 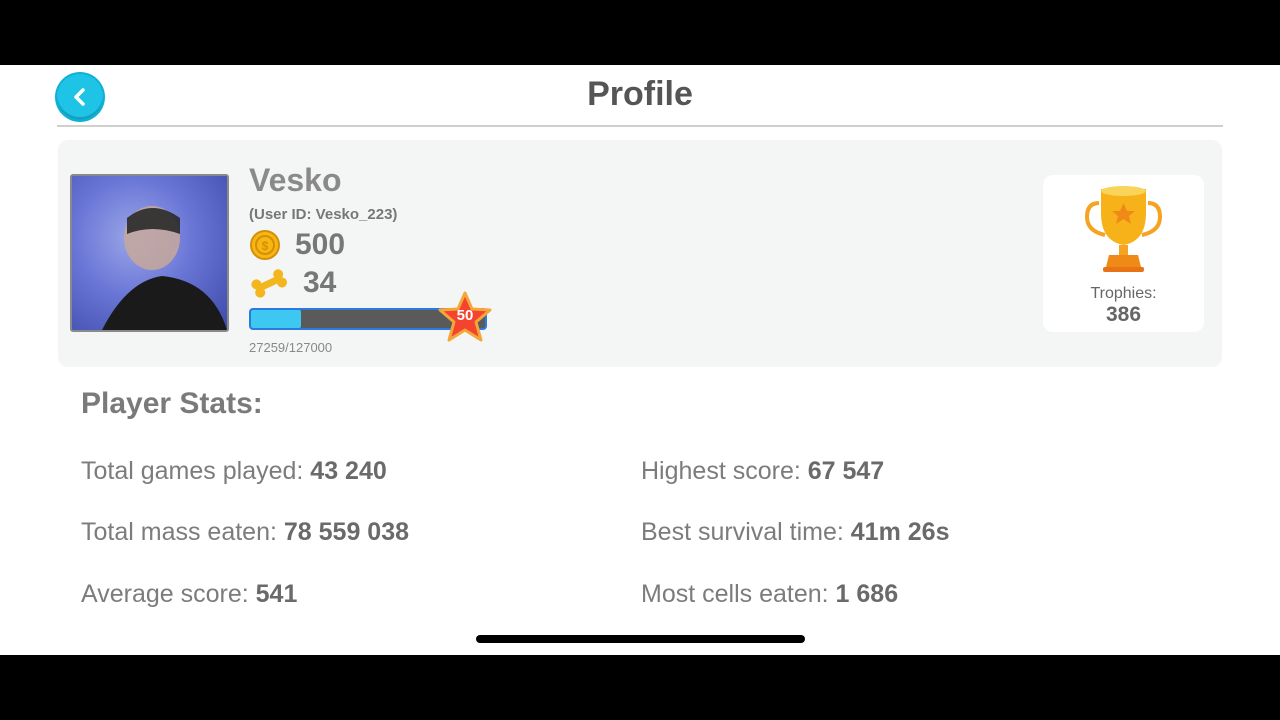 What do you see at coordinates (1123, 293) in the screenshot?
I see `trophies-label: Trophies:` at bounding box center [1123, 293].